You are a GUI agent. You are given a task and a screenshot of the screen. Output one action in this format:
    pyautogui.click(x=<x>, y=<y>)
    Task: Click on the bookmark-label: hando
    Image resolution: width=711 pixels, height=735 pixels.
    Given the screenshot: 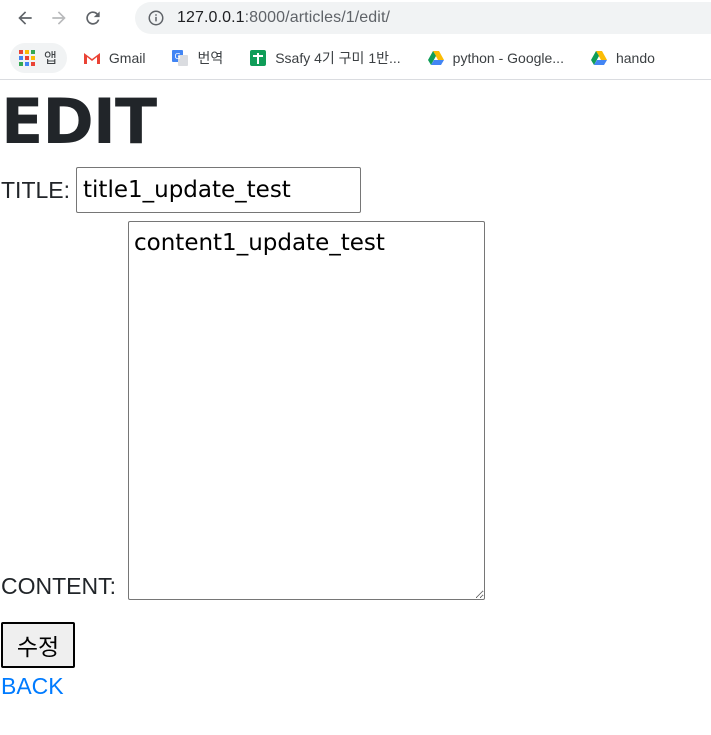 What is the action you would take?
    pyautogui.click(x=635, y=57)
    